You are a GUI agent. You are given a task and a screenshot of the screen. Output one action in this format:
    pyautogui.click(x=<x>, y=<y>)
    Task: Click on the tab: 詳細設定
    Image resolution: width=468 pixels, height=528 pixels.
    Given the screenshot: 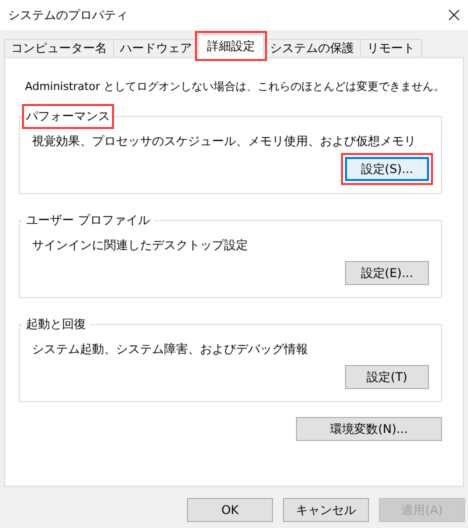 What is the action you would take?
    pyautogui.click(x=231, y=46)
    